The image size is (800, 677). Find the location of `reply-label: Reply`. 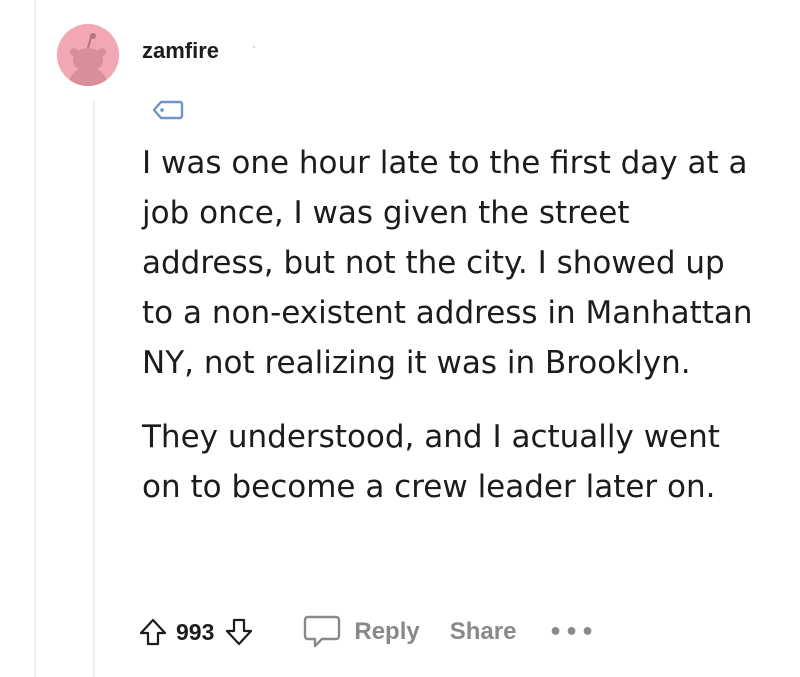

reply-label: Reply is located at coordinates (387, 631).